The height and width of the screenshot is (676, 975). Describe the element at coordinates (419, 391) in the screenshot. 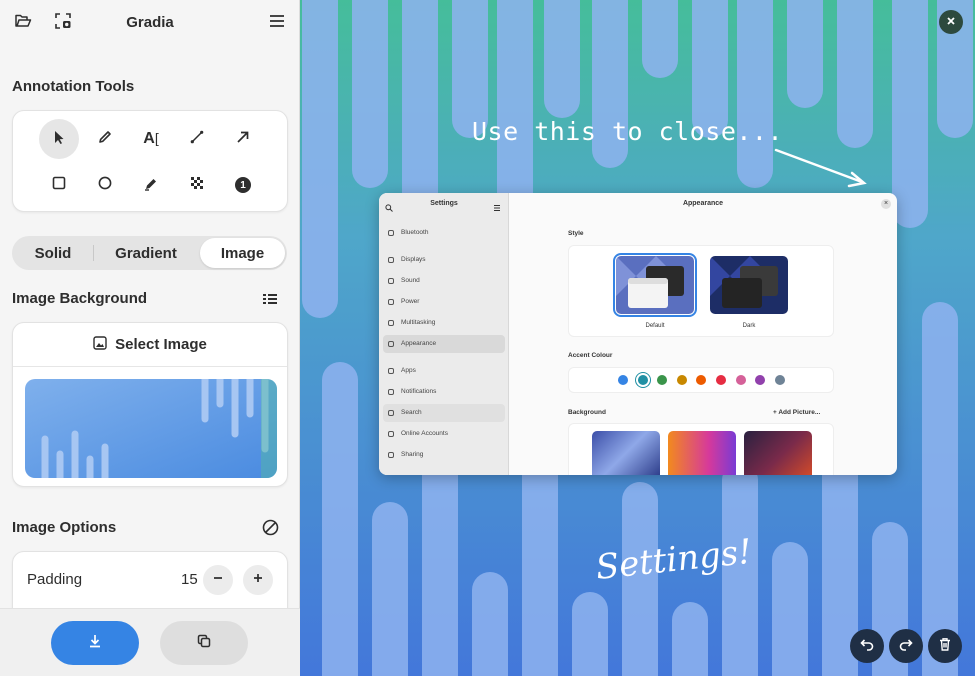

I see `settings-item-label: Notifications` at that location.